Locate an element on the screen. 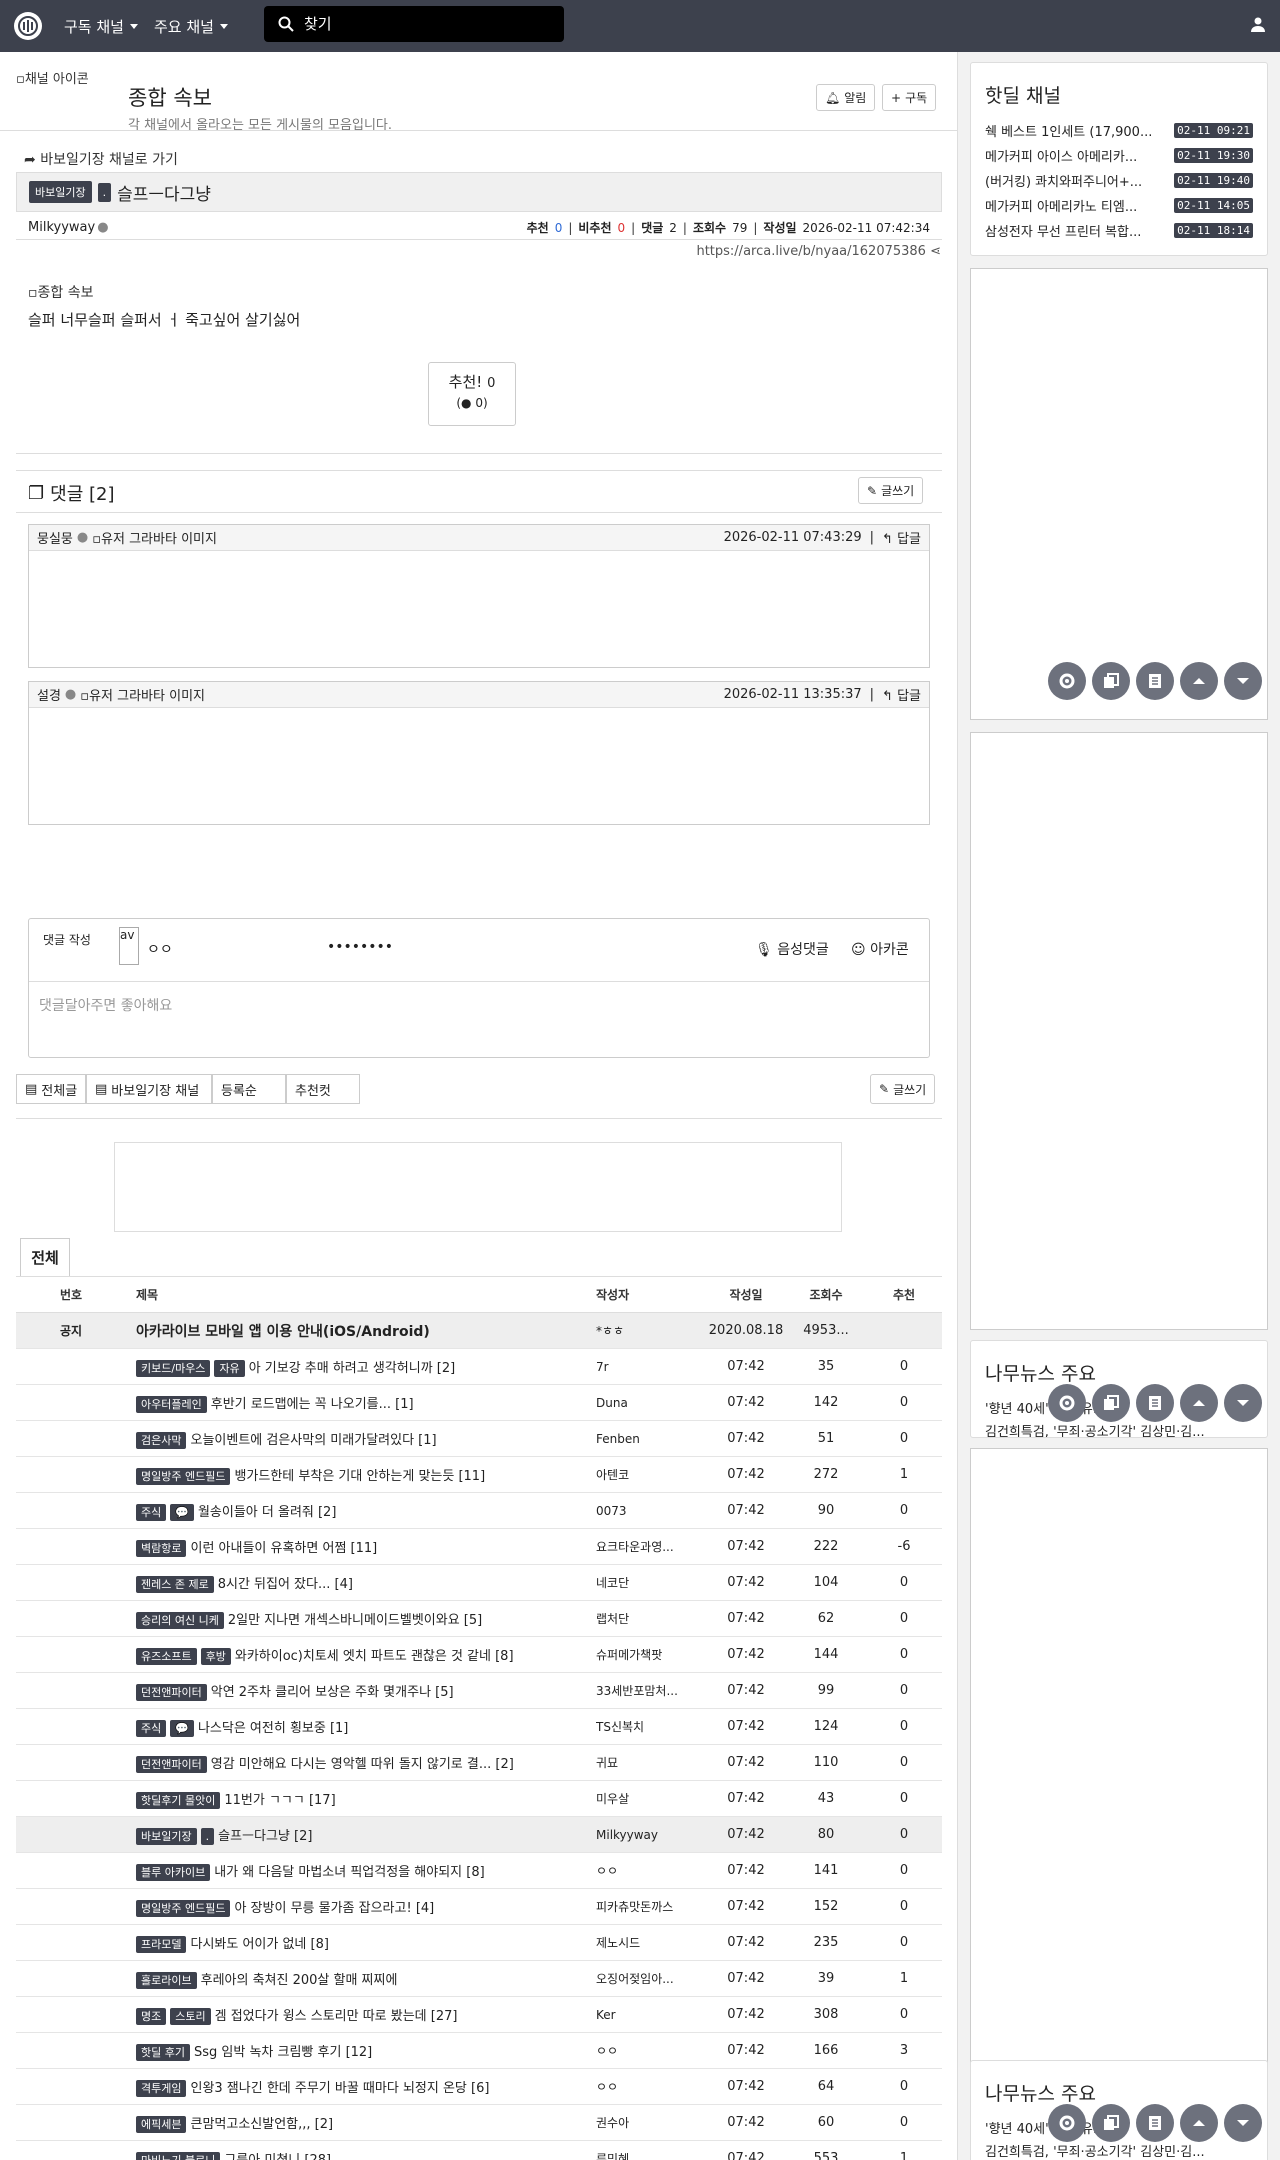  row-title: 11번가 ㄱㄱㄱ [17] is located at coordinates (279, 1800).